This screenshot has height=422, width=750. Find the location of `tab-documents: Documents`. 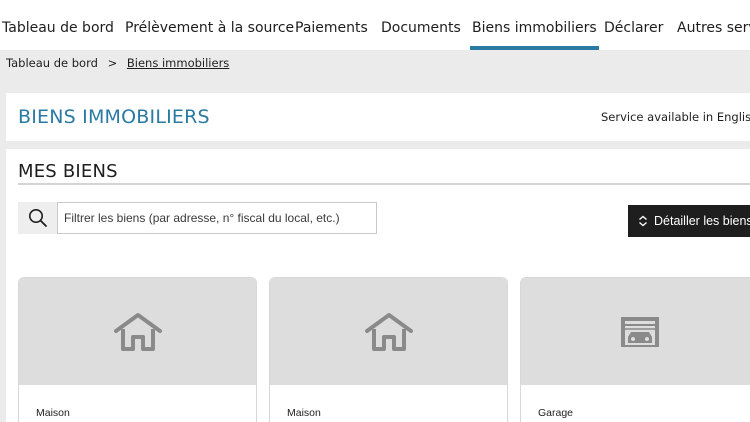

tab-documents: Documents is located at coordinates (421, 28).